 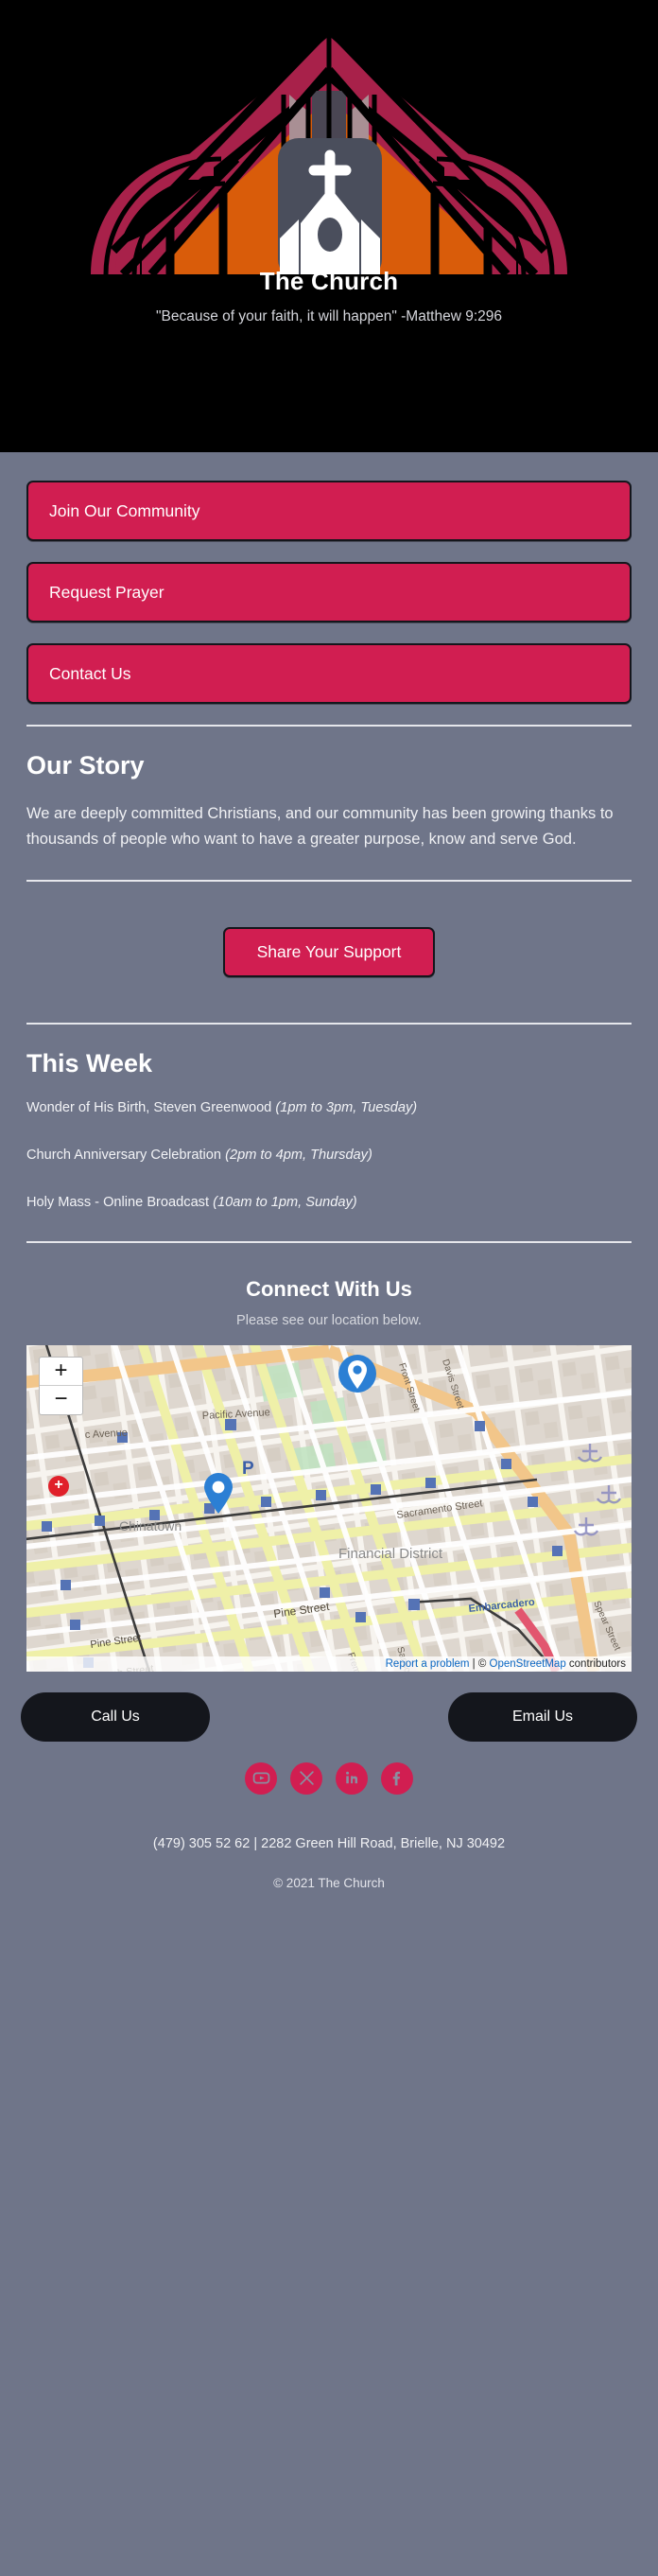 What do you see at coordinates (285, 1202) in the screenshot?
I see `event-time: (10am to 1pm, Sunday)` at bounding box center [285, 1202].